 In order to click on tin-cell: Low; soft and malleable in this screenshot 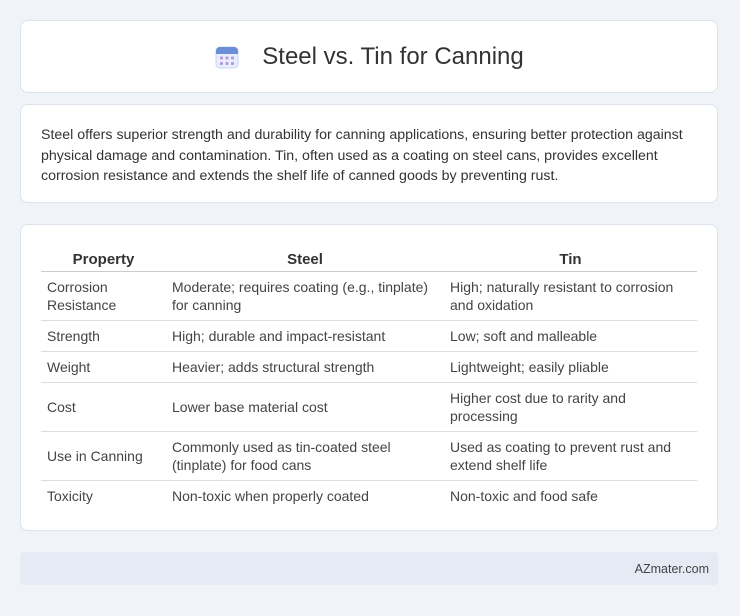, I will do `click(570, 336)`.